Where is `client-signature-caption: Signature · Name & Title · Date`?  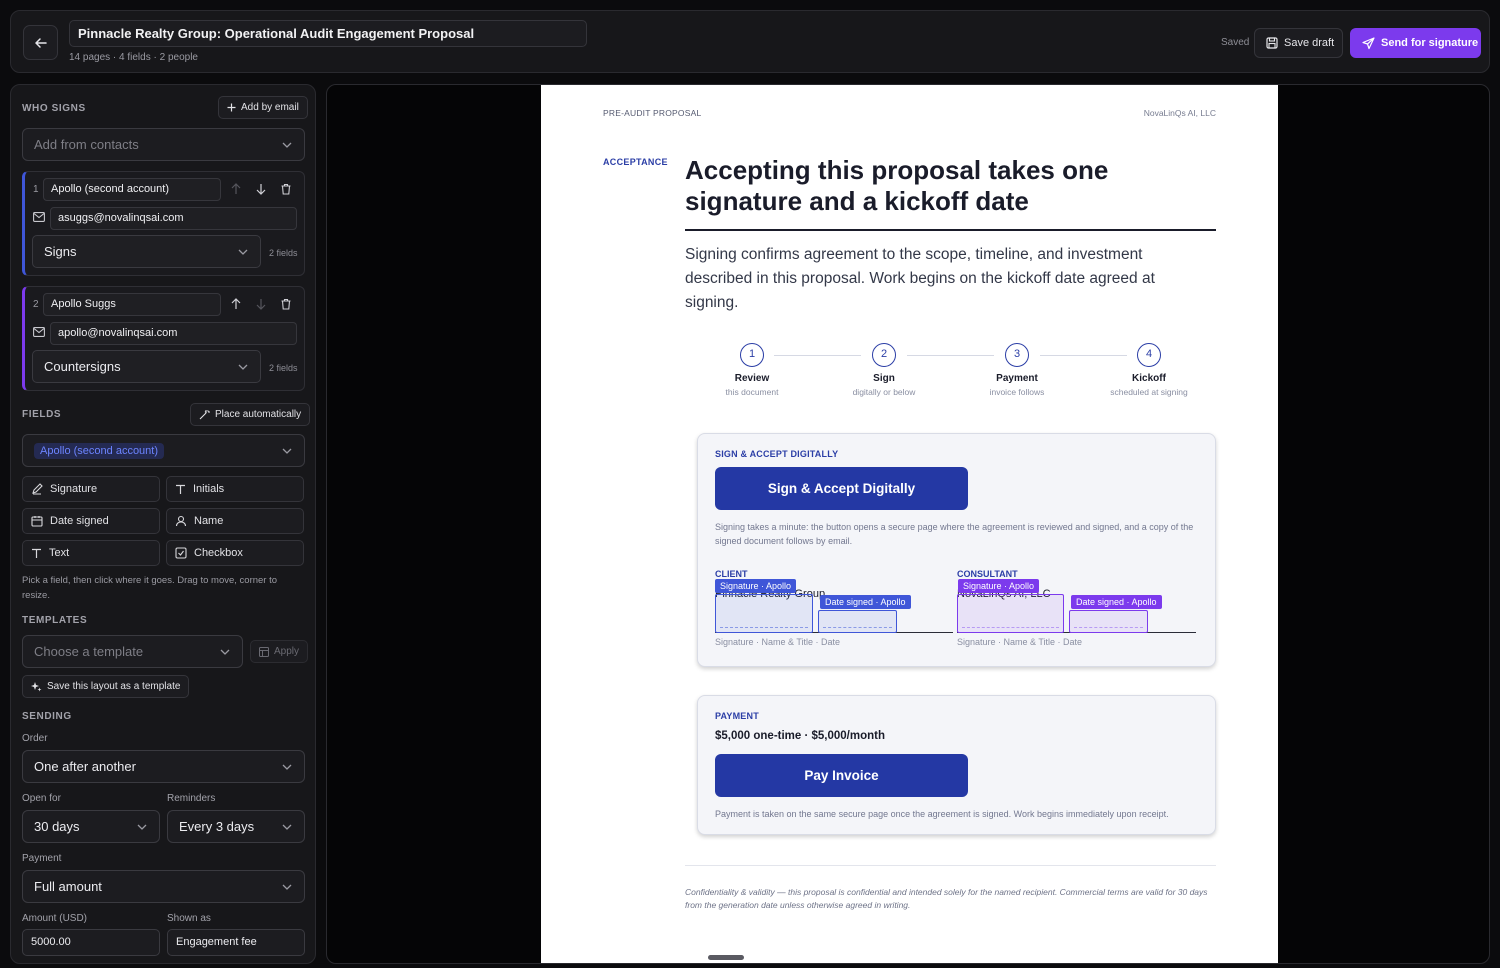 client-signature-caption: Signature · Name & Title · Date is located at coordinates (778, 642).